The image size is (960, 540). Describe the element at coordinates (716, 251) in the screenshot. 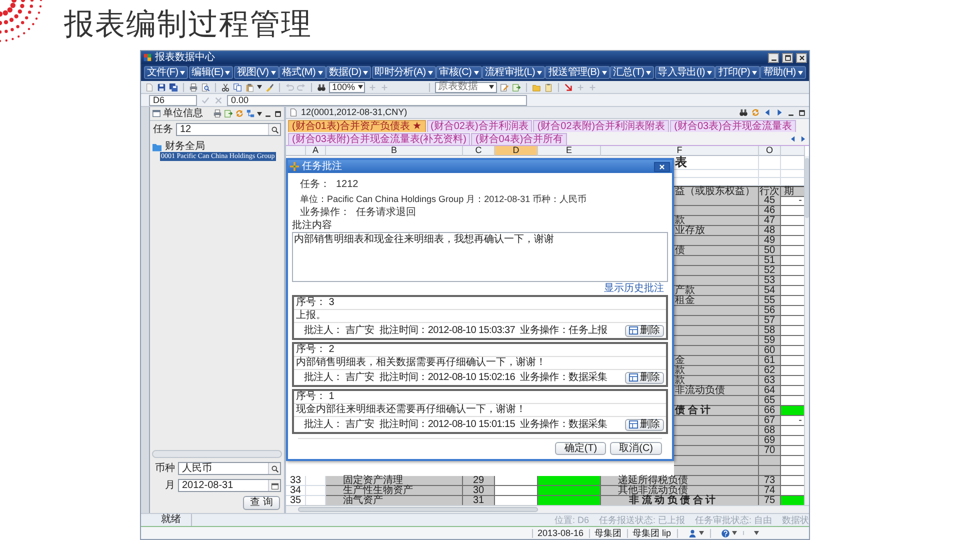

I see `table-cell: 债` at that location.